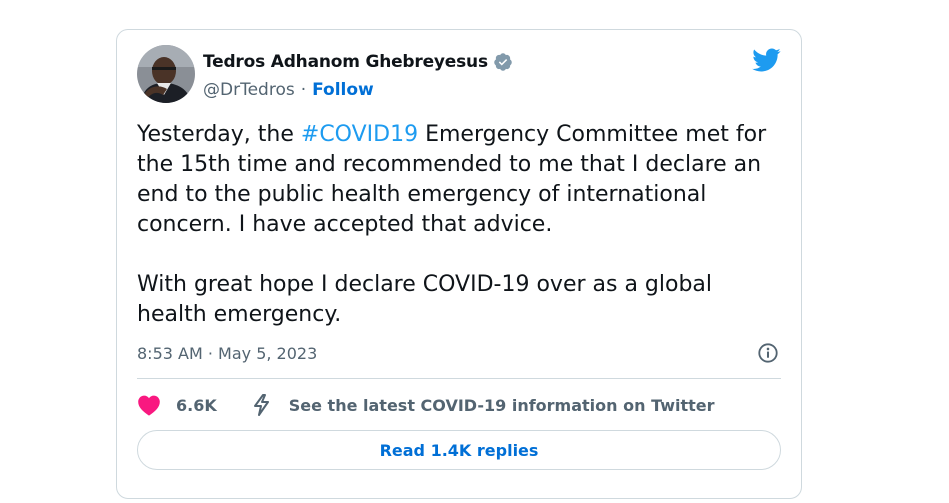 Image resolution: width=949 pixels, height=503 pixels. Describe the element at coordinates (345, 62) in the screenshot. I see `author-name: Tedros Adhanom Ghebreyesus` at that location.